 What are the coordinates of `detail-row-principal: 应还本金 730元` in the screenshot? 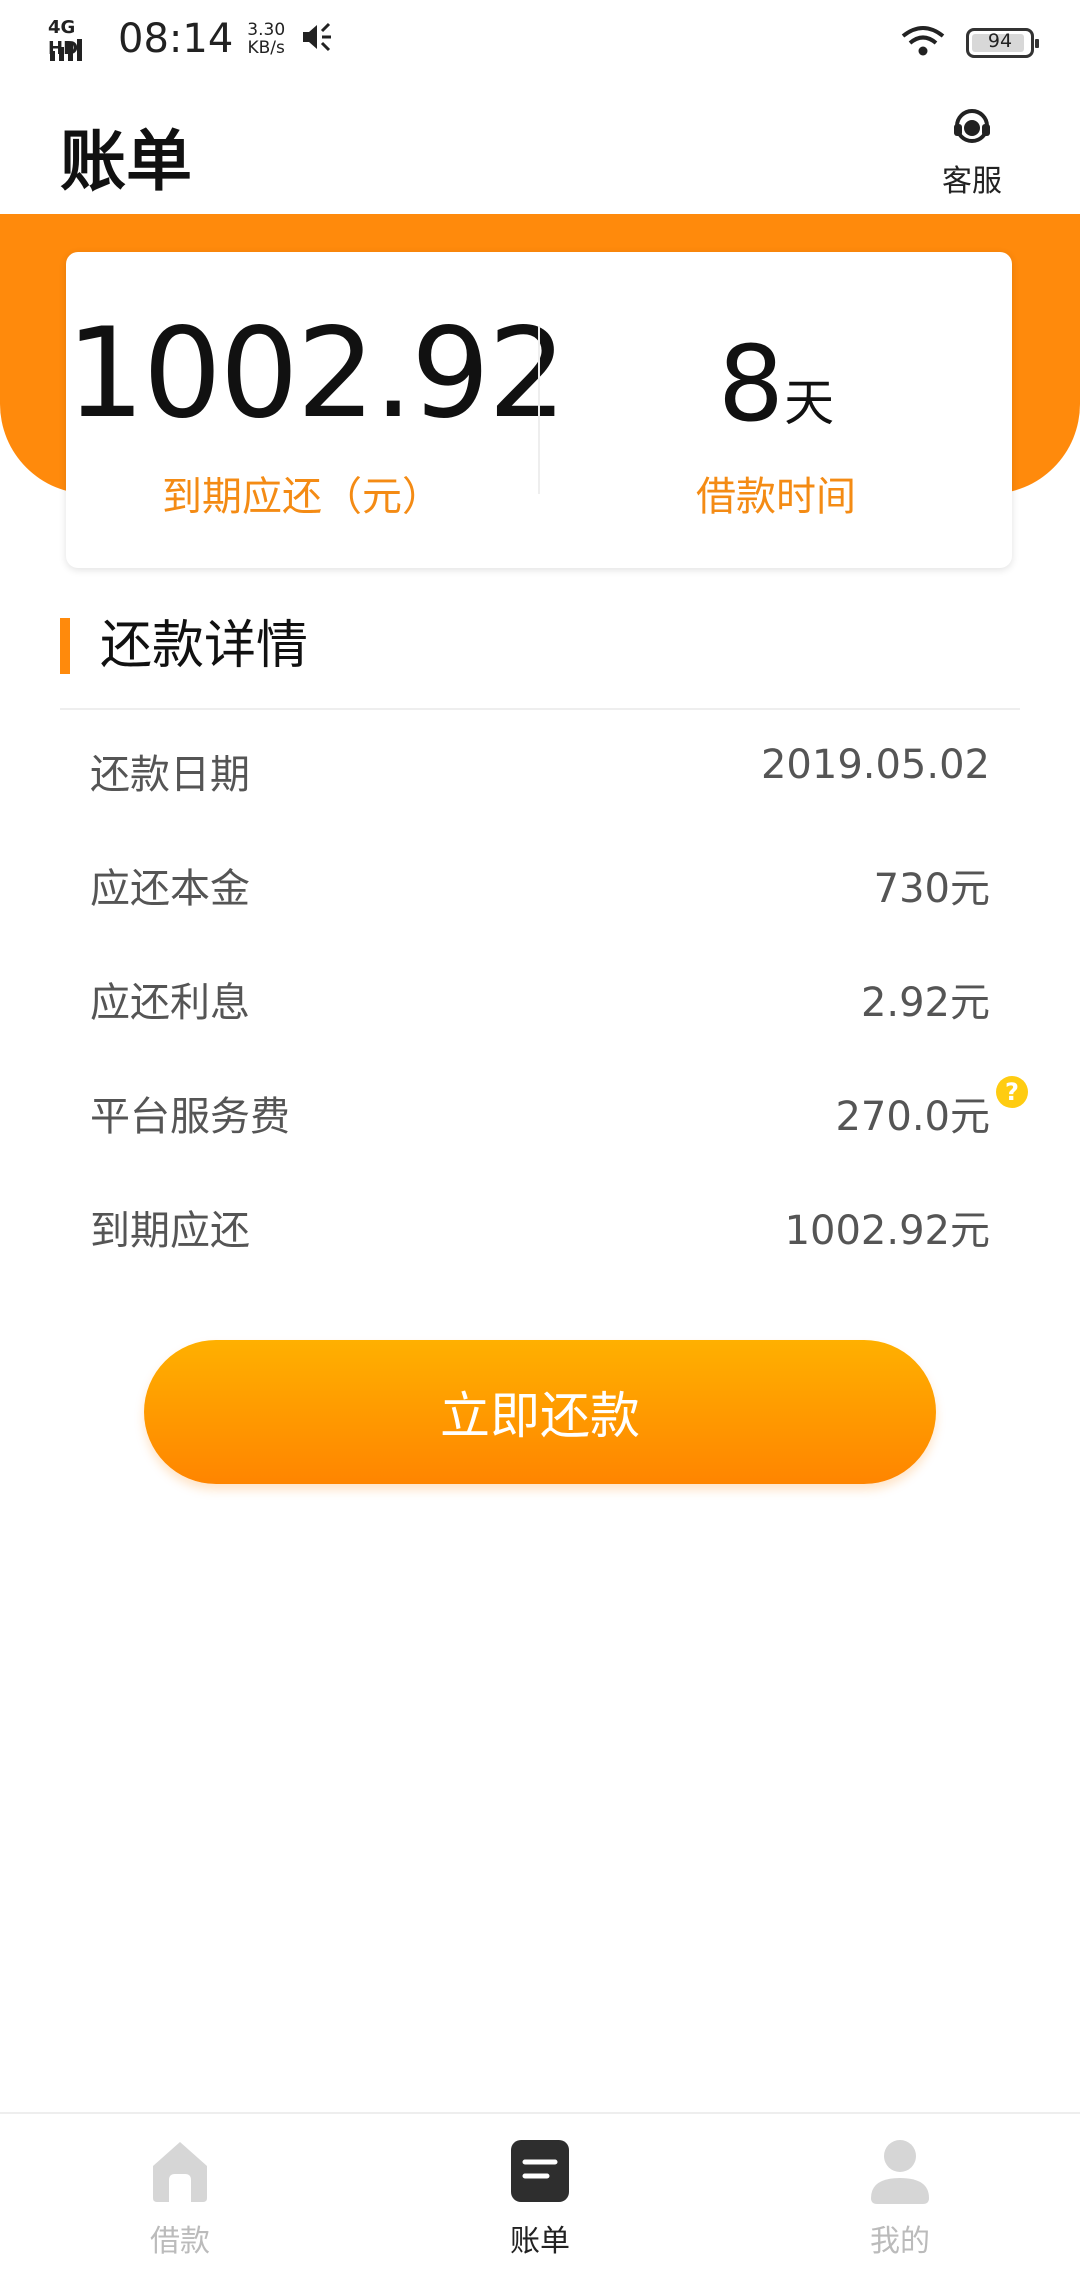 It's located at (540, 886).